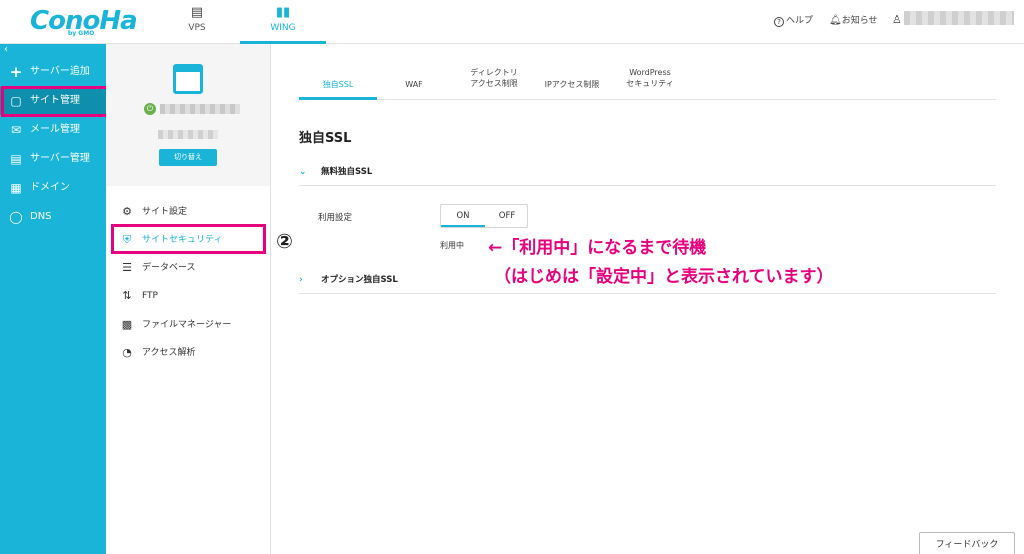 The height and width of the screenshot is (554, 1024). I want to click on menu-item-label: データベース, so click(169, 268).